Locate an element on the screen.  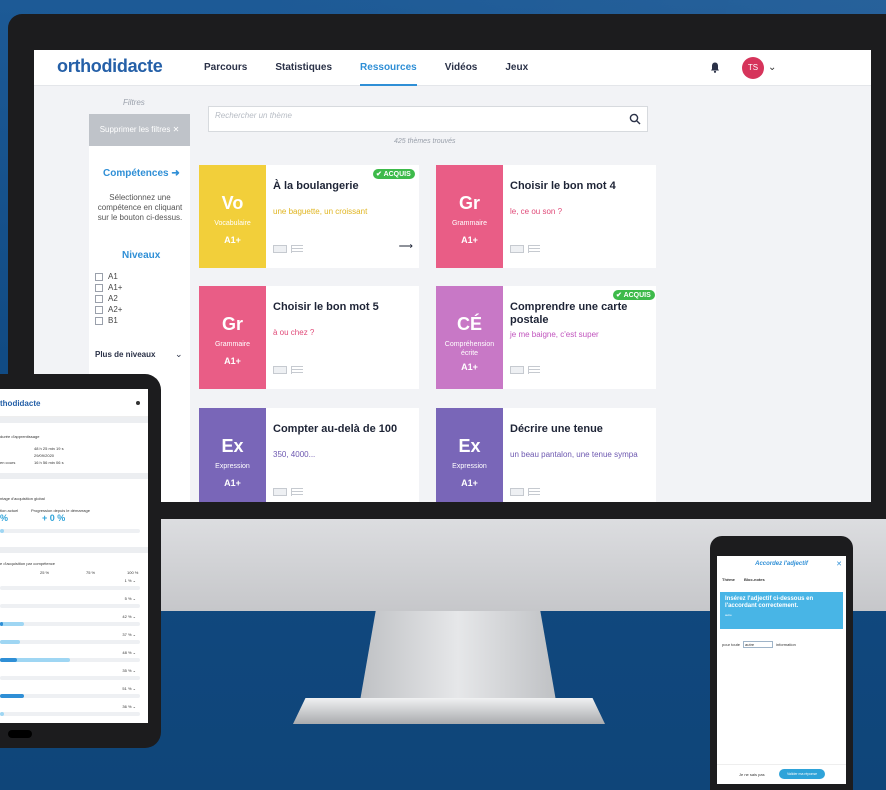
target-word: autre is located at coordinates (728, 615).